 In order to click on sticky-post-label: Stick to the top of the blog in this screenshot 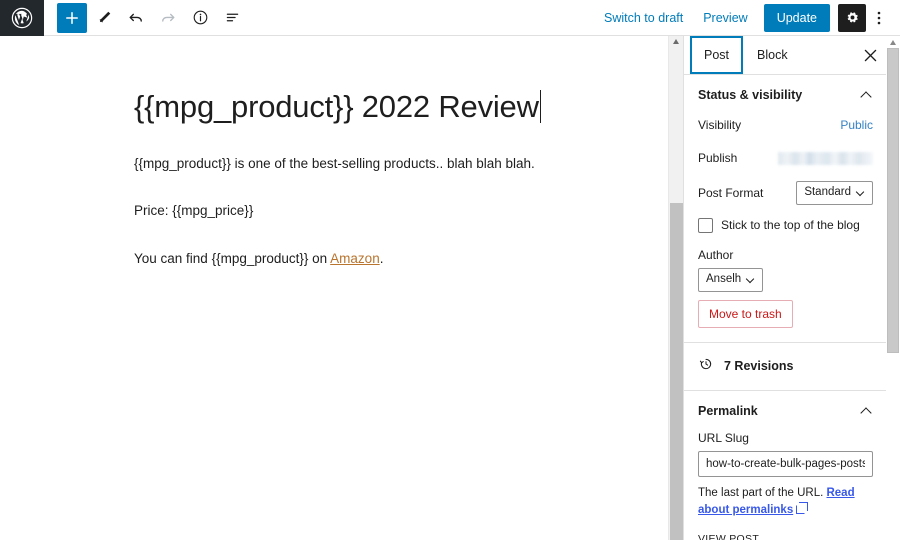, I will do `click(790, 225)`.